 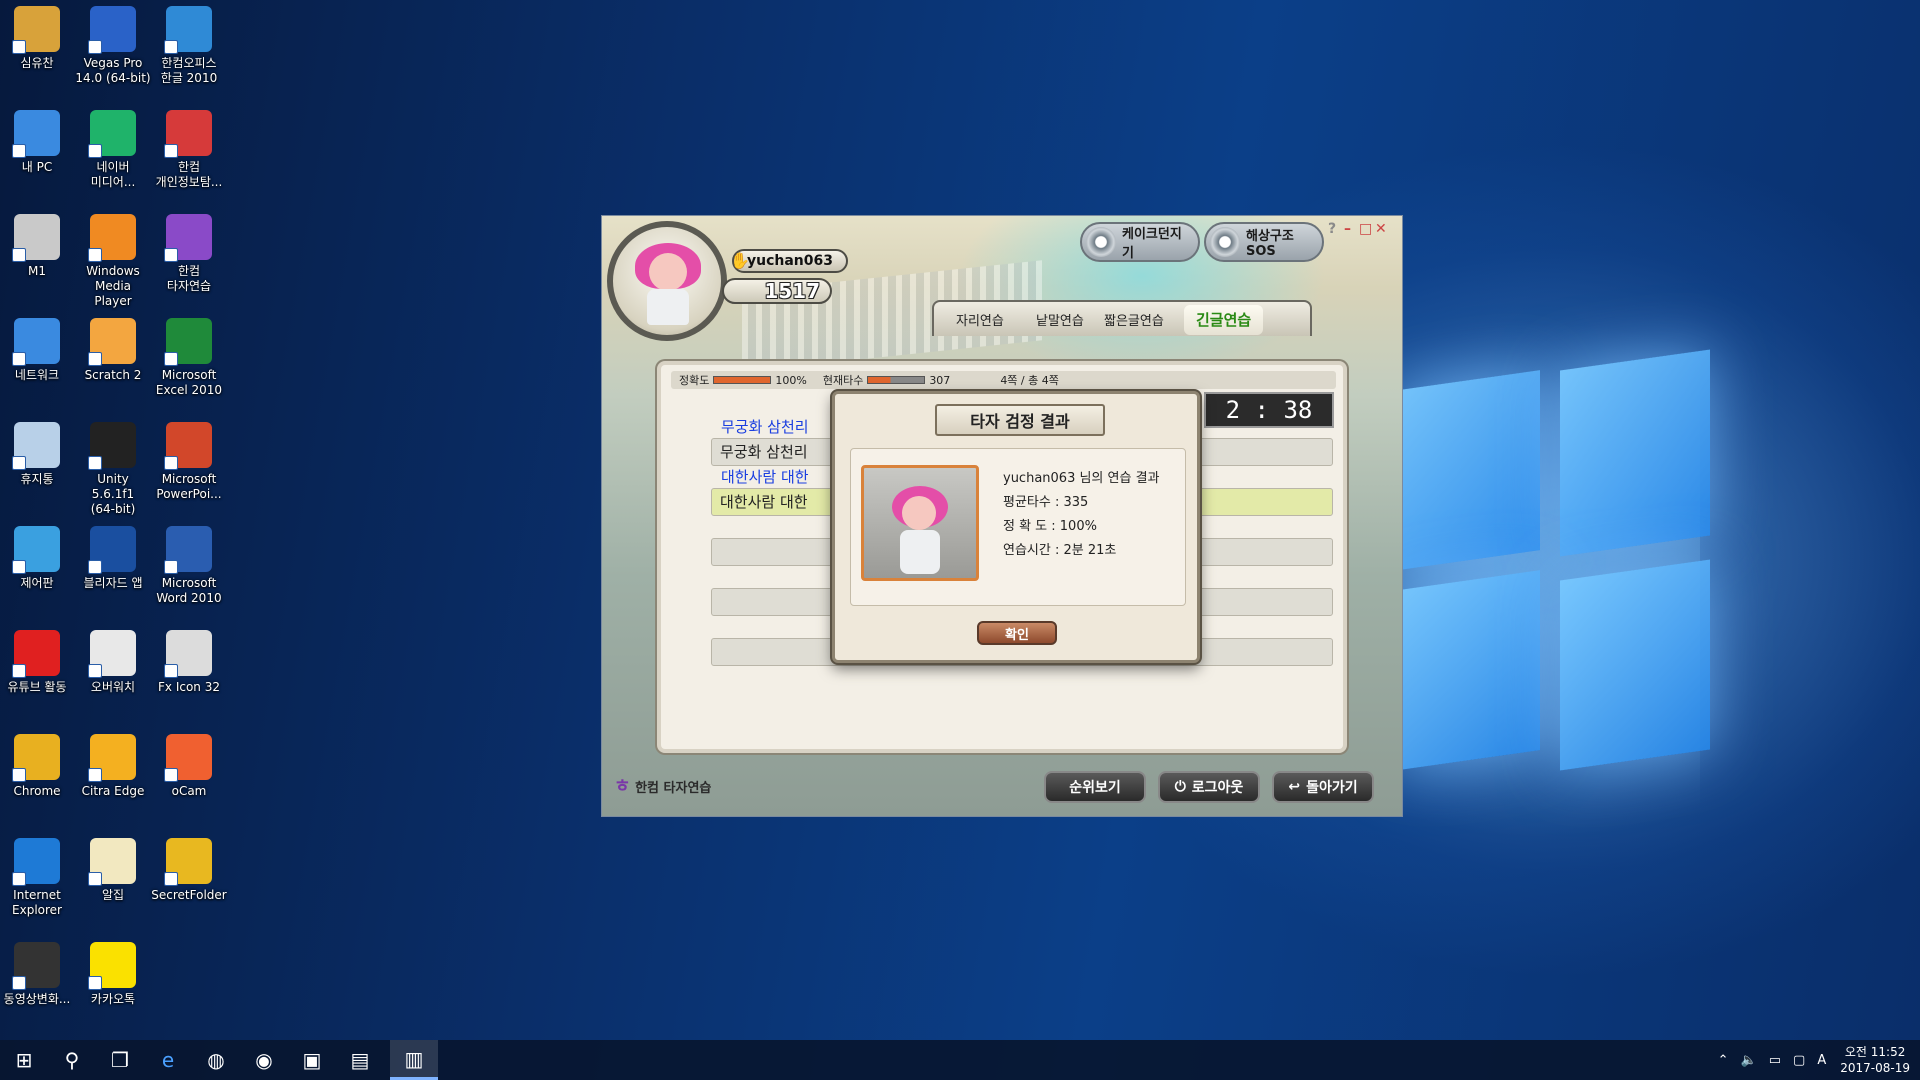 I want to click on clock-date: 2017-08-19, so click(x=1875, y=1068).